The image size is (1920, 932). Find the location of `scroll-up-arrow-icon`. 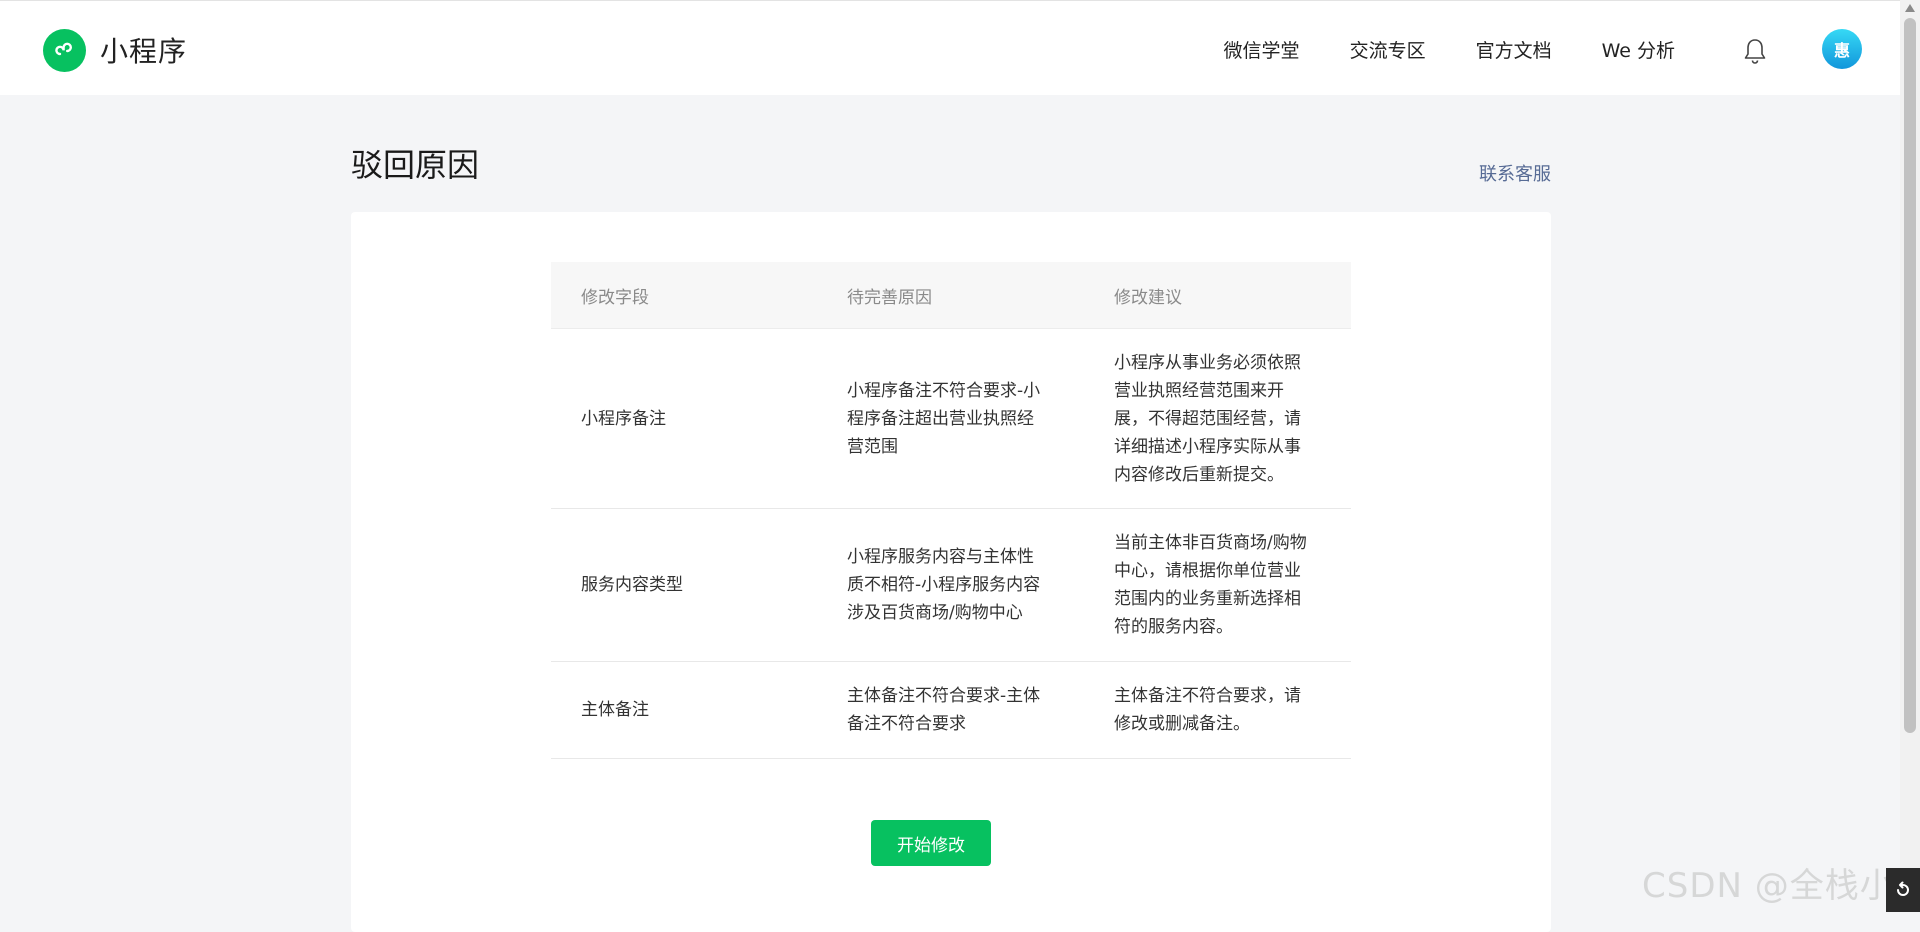

scroll-up-arrow-icon is located at coordinates (1910, 8).